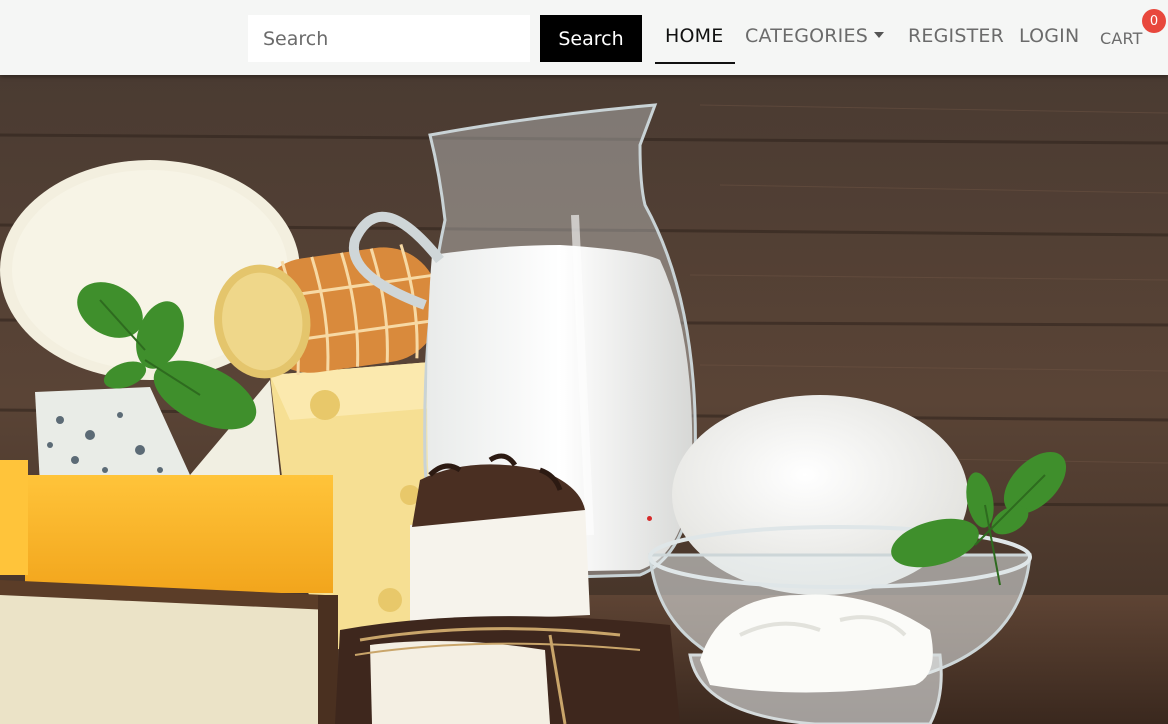  Describe the element at coordinates (956, 37) in the screenshot. I see `nav-register-link: REGISTER` at that location.